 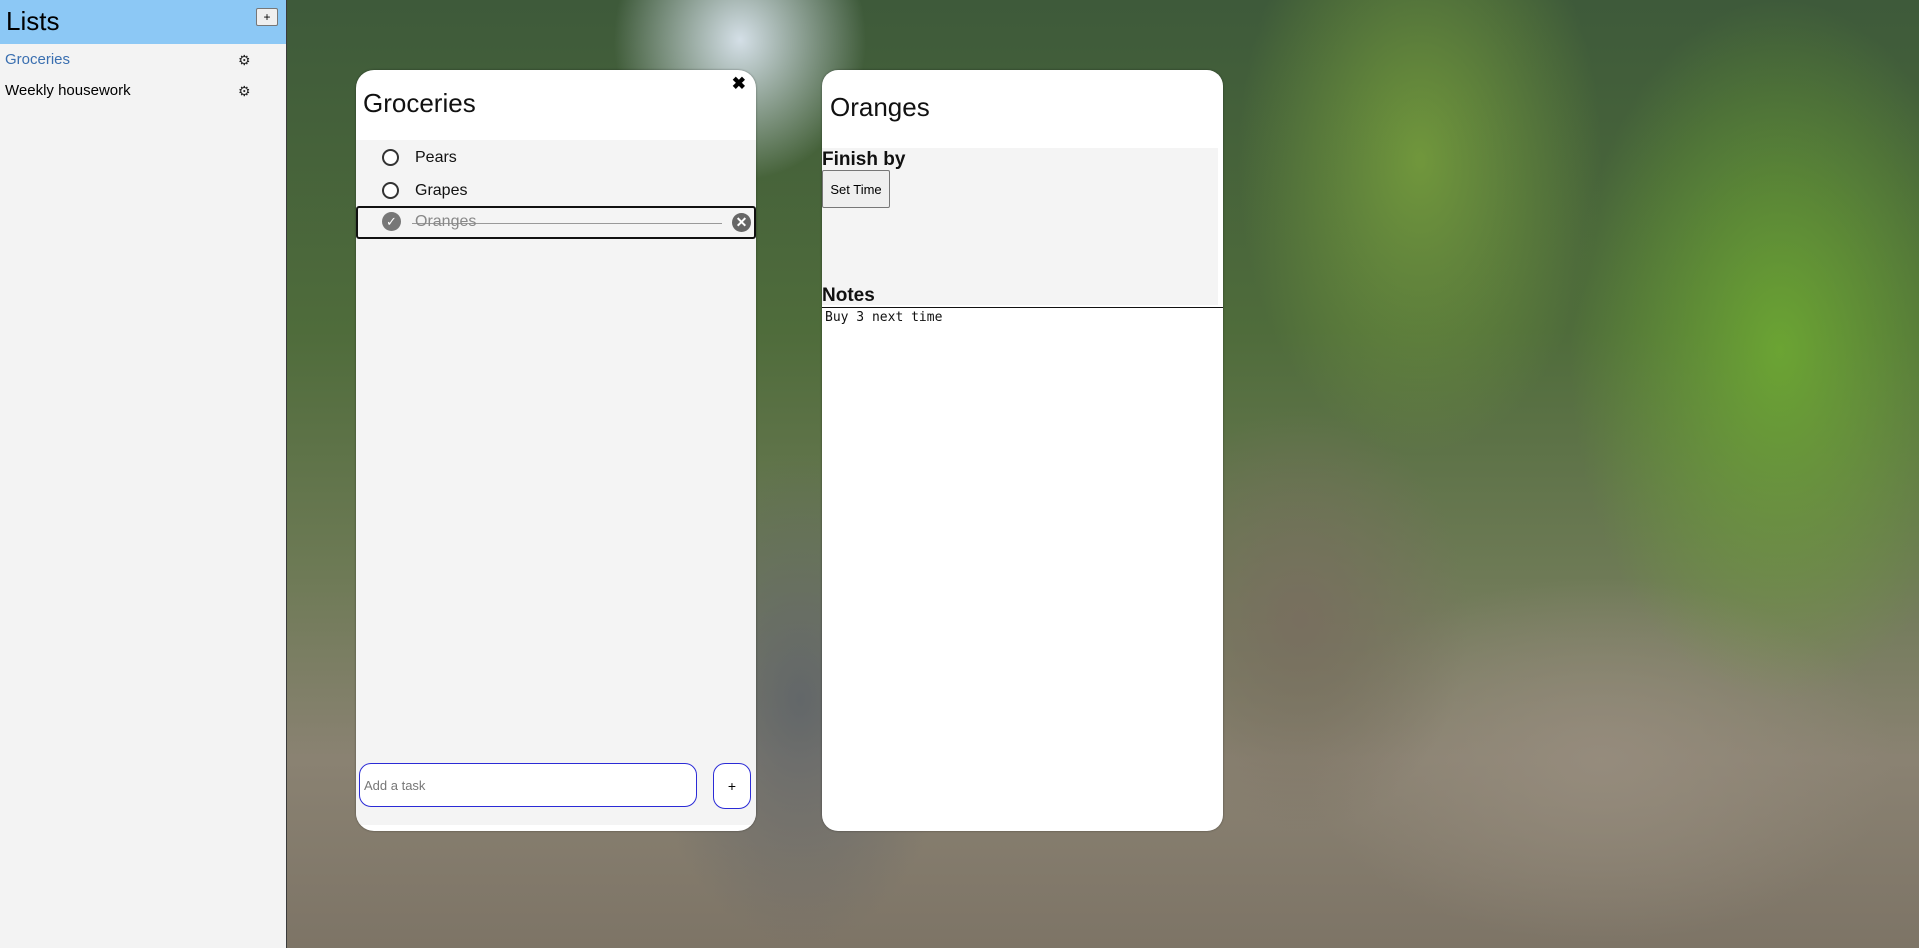 I want to click on add-task-button: +, so click(x=732, y=786).